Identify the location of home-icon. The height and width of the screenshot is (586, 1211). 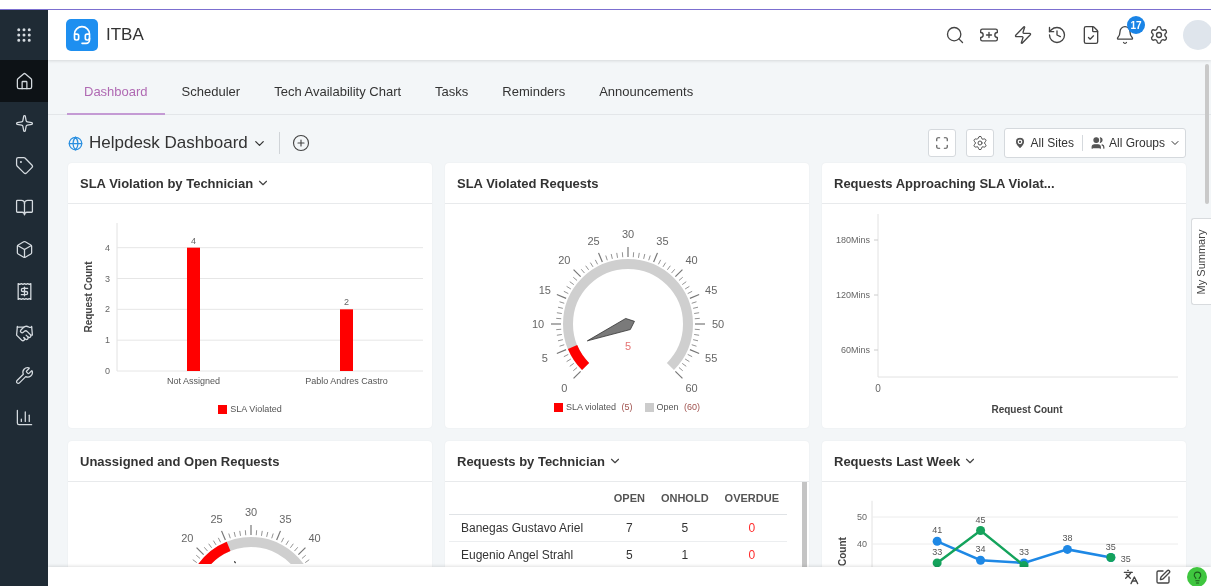
(24, 81).